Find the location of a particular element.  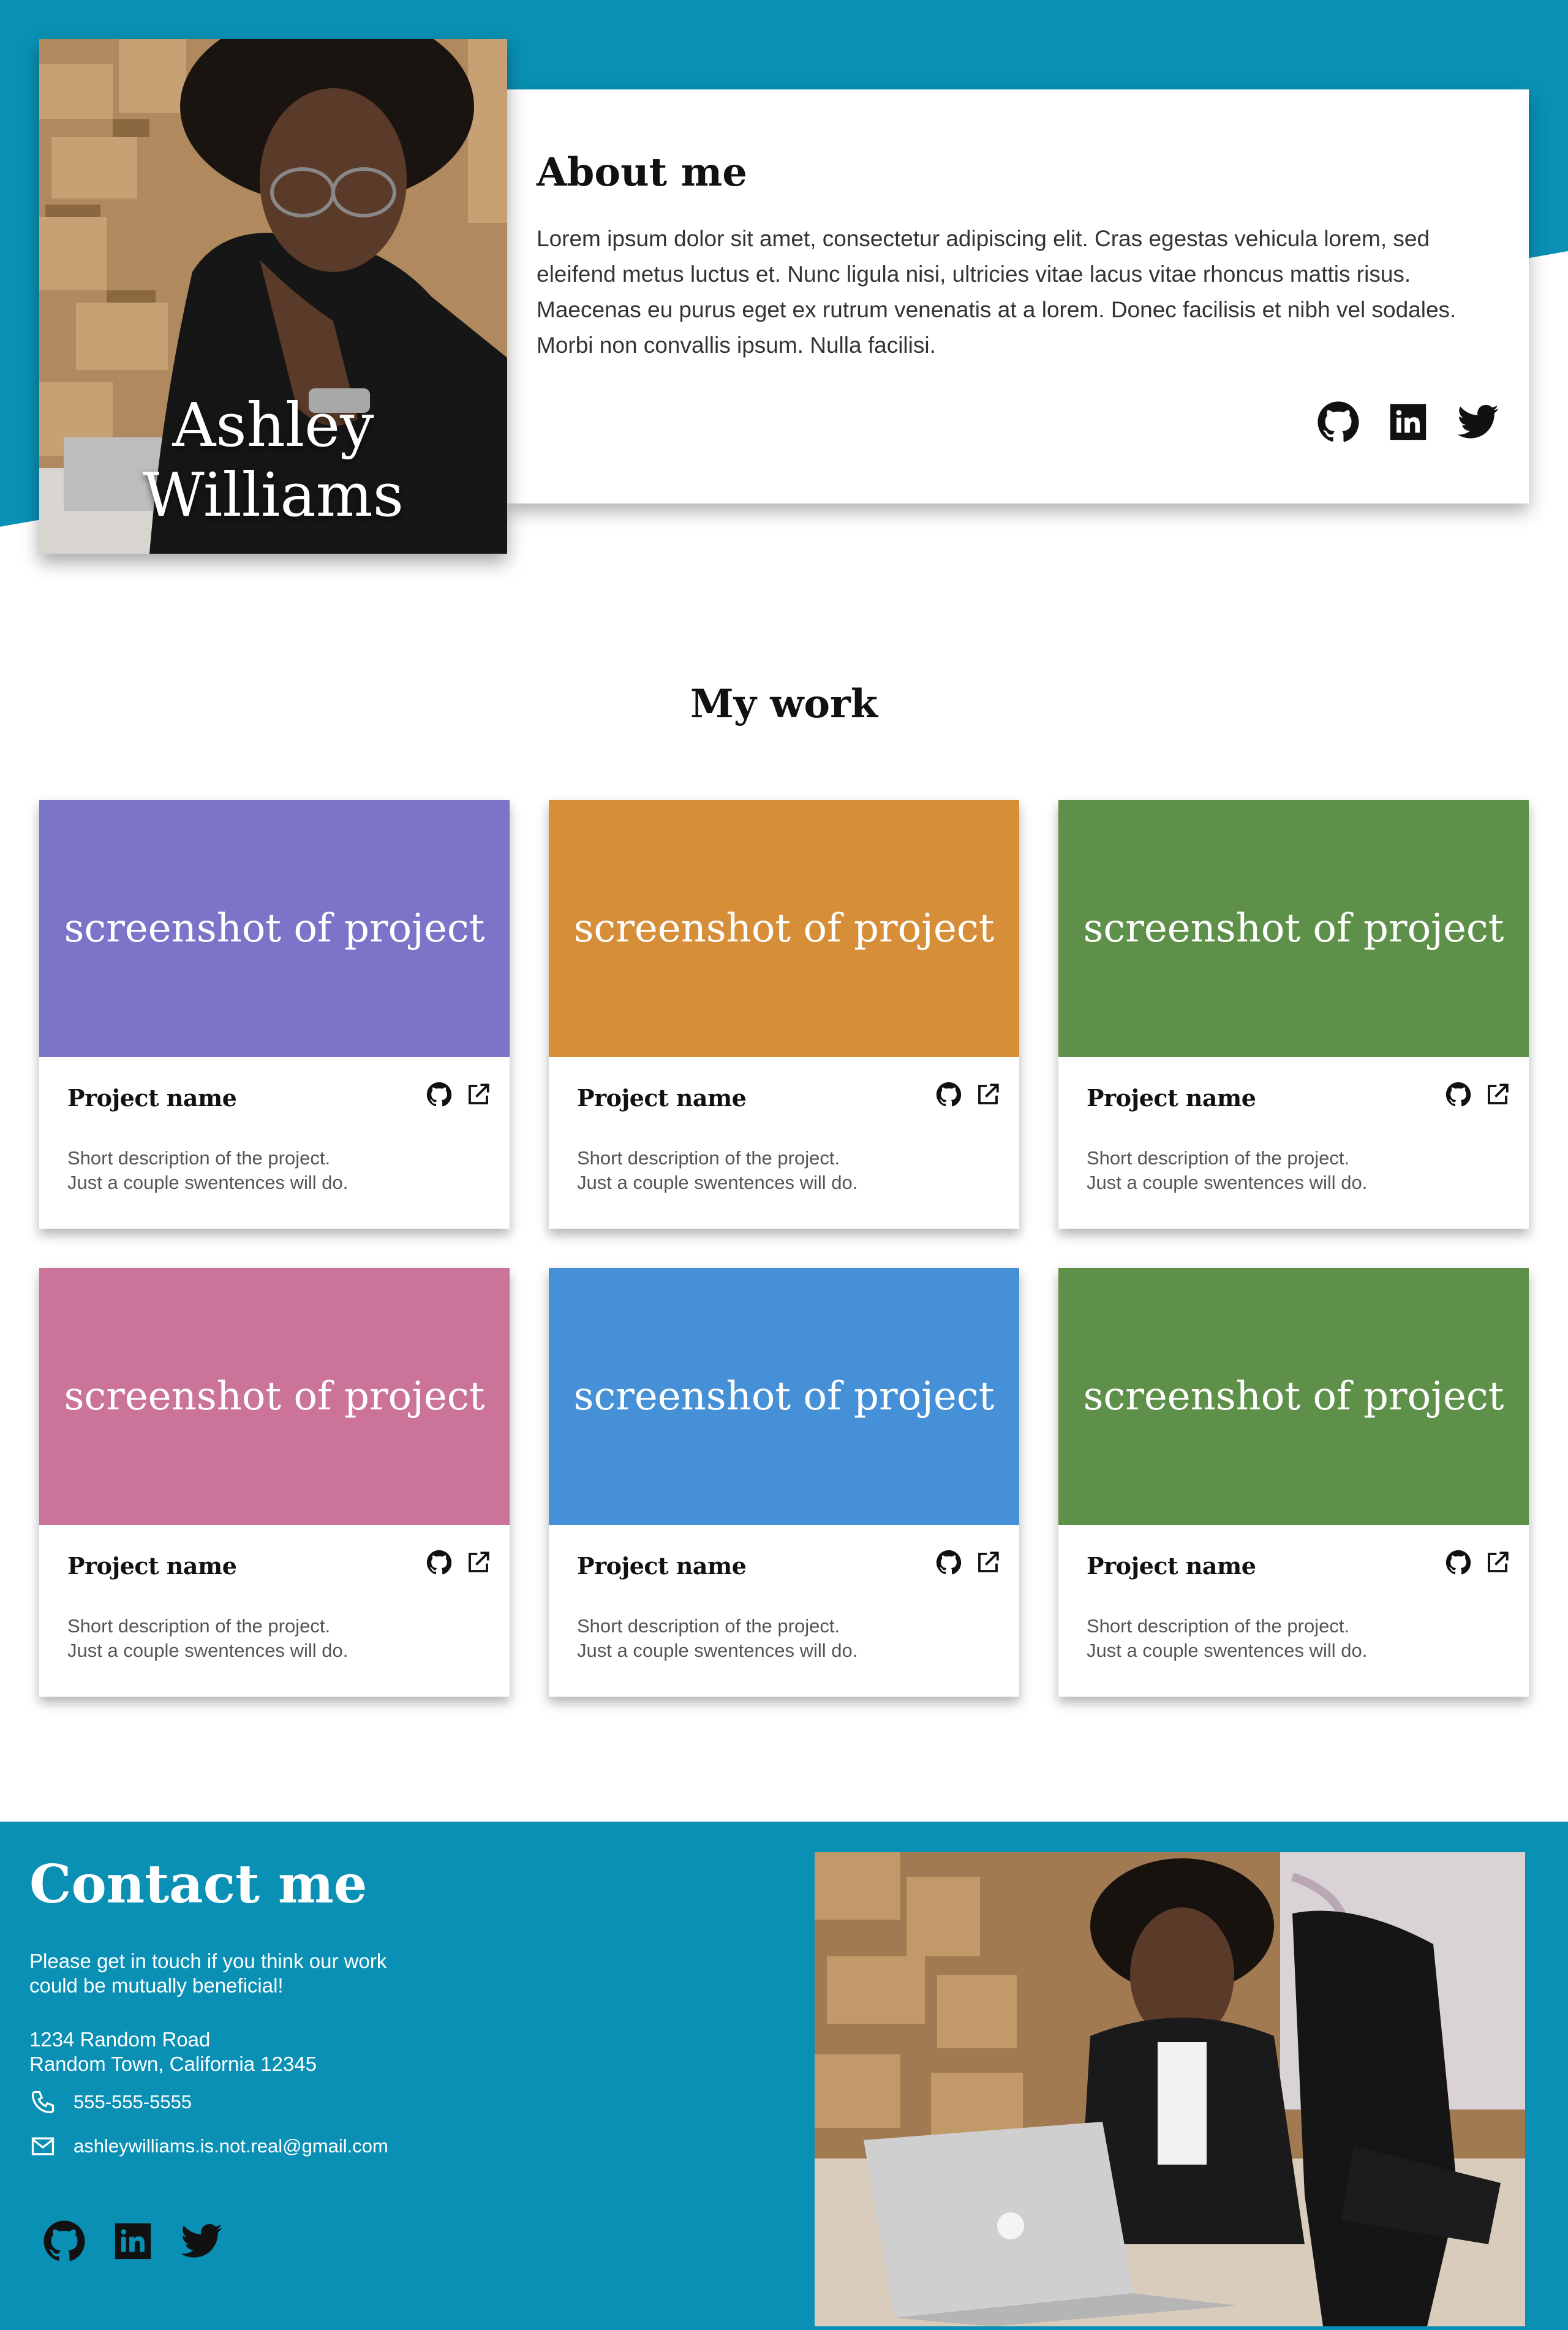

email-address: ashleywilliams.is.not.real@gmail.com is located at coordinates (231, 2146).